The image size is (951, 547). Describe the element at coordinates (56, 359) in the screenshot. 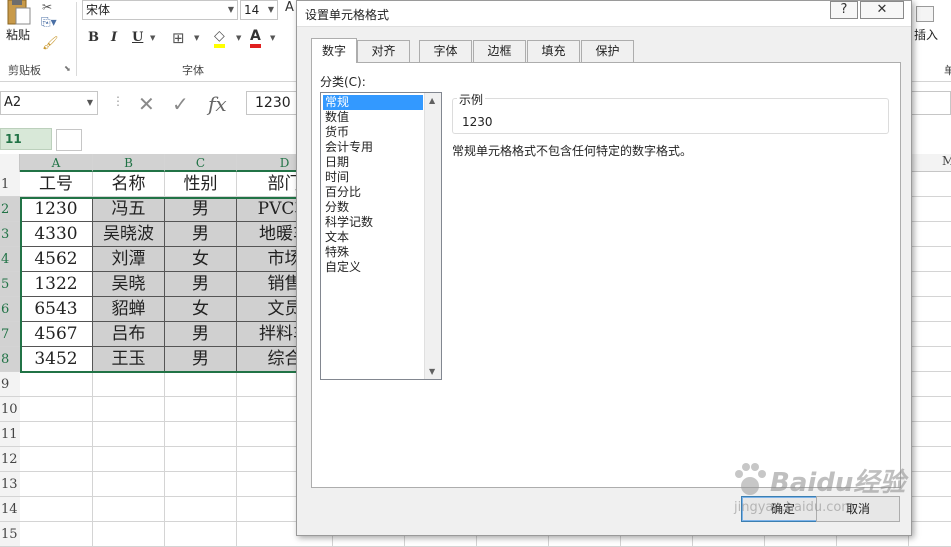

I see `table-cell: 3452` at that location.